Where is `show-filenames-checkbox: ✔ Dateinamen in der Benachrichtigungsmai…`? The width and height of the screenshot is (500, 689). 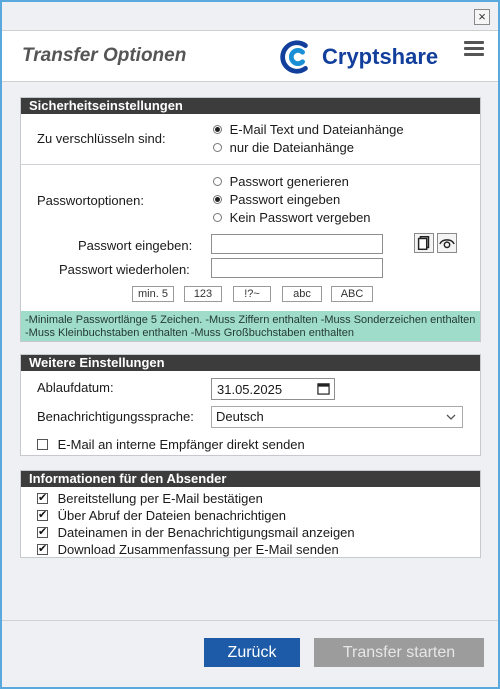 show-filenames-checkbox: ✔ Dateinamen in der Benachrichtigungsmai… is located at coordinates (196, 532).